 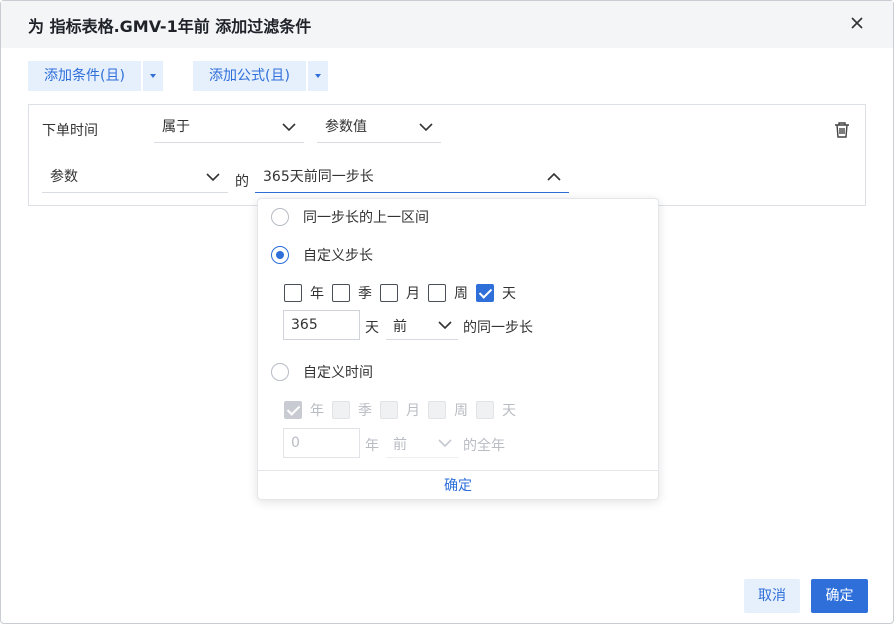 What do you see at coordinates (293, 410) in the screenshot?
I see `checkbox-year-disabled` at bounding box center [293, 410].